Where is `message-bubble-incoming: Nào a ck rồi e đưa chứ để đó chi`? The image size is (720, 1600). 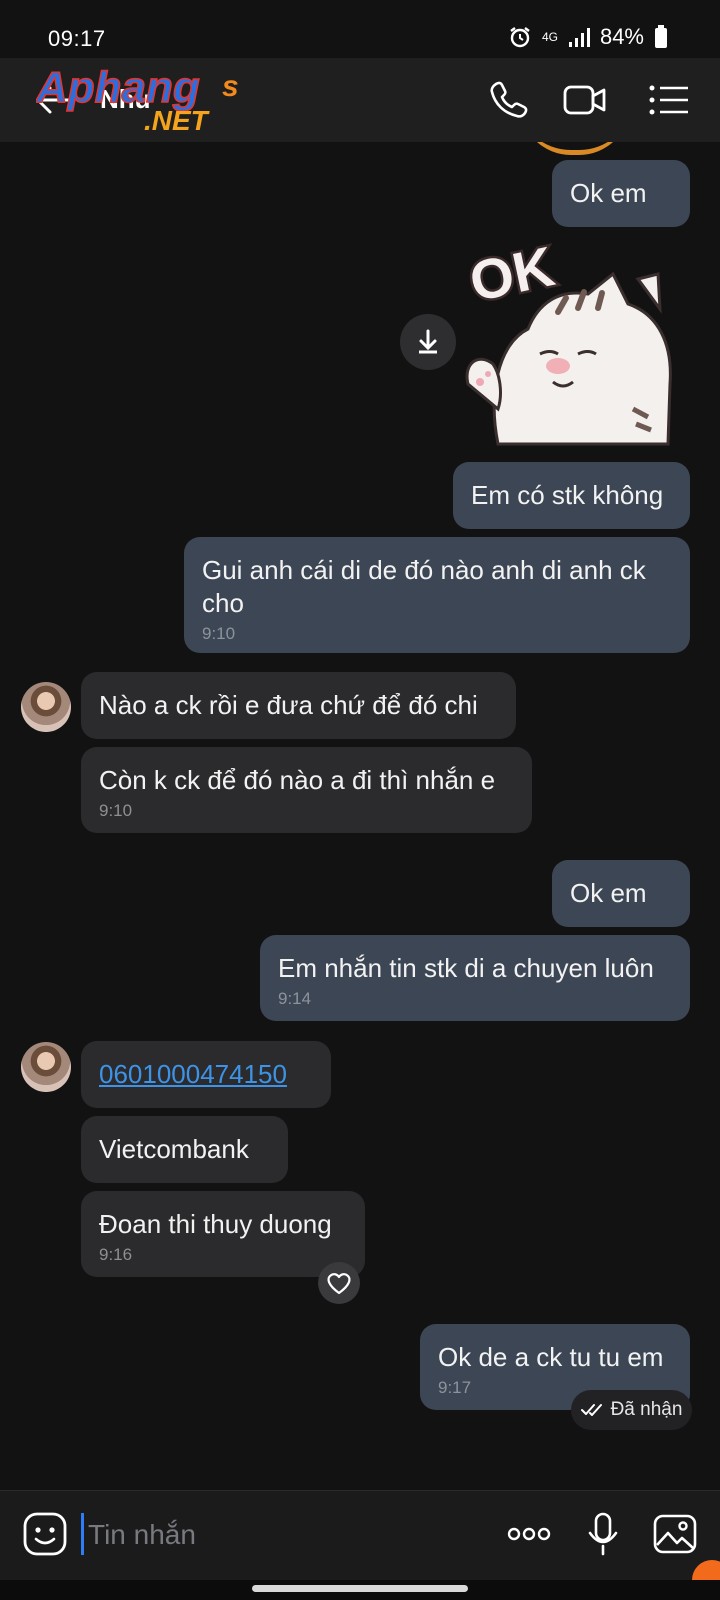 message-bubble-incoming: Nào a ck rồi e đưa chứ để đó chi is located at coordinates (298, 705).